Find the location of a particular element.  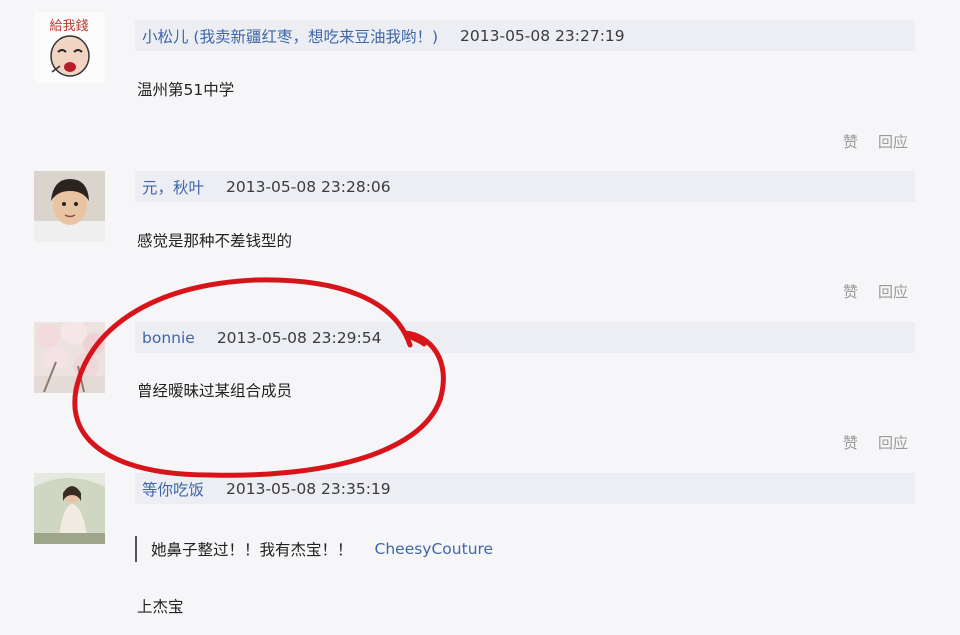

comment-author: 小松儿 (我卖新疆红枣，想吃来豆油我哟！) is located at coordinates (290, 36).